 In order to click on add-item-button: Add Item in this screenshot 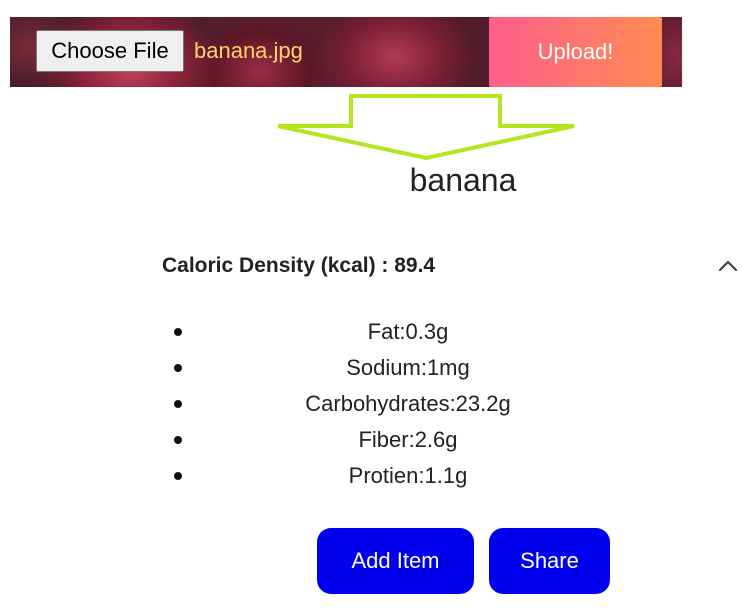, I will do `click(395, 561)`.